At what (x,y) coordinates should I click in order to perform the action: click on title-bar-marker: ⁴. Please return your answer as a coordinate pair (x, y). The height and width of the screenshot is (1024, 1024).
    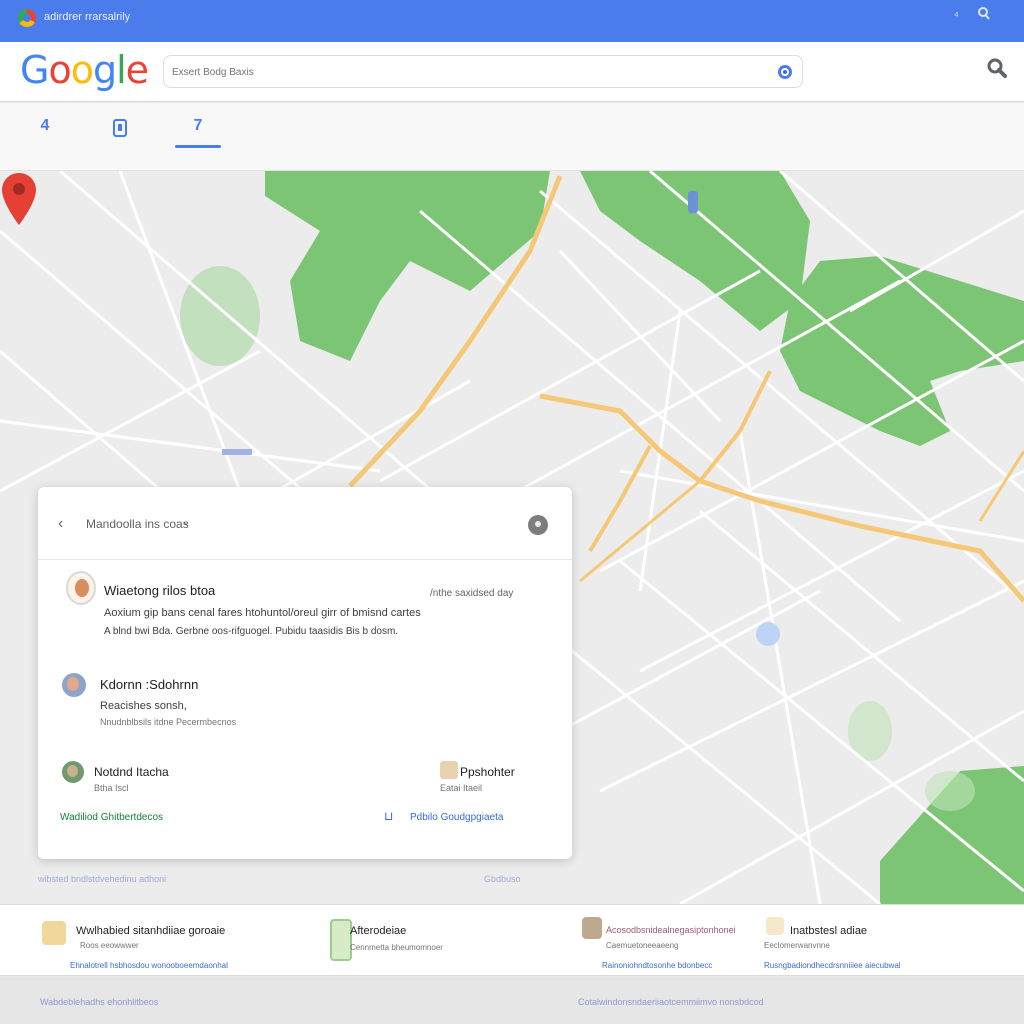
    Looking at the image, I should click on (956, 16).